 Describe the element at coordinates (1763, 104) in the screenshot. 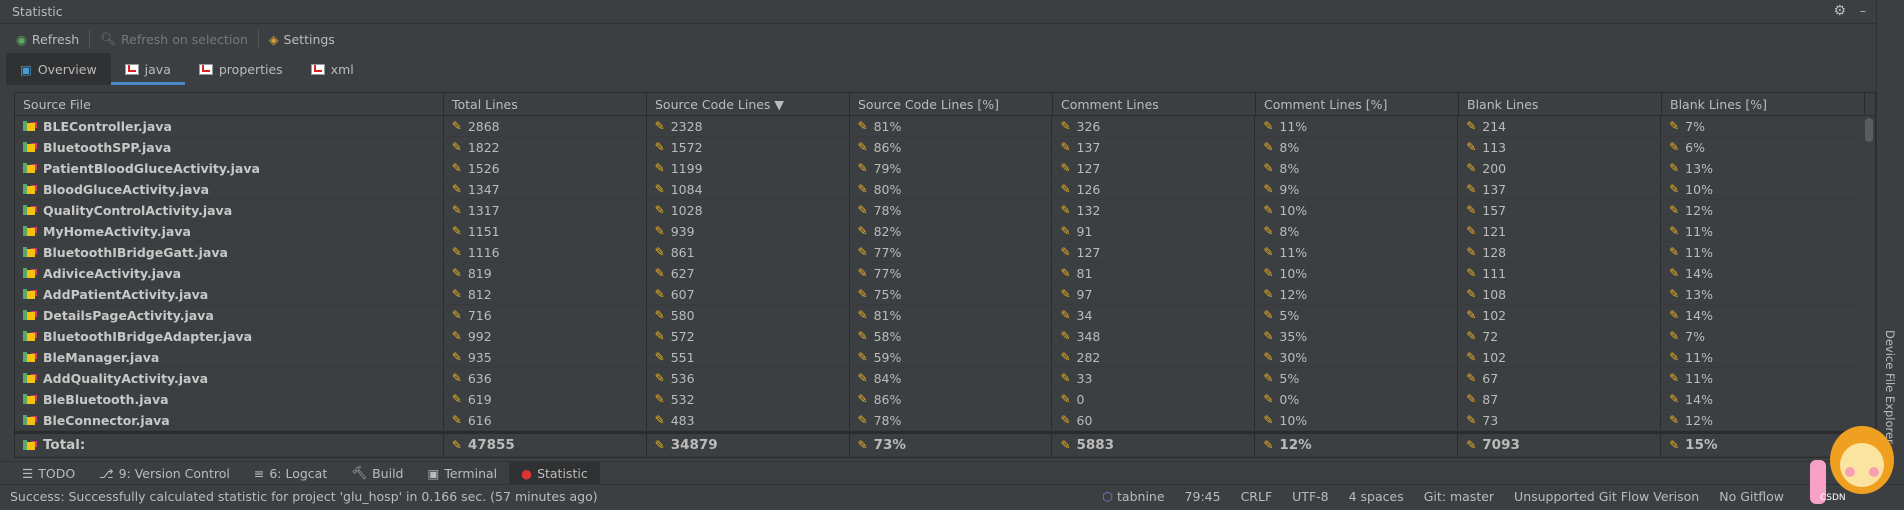

I see `column-header: Blank Lines [%]` at that location.